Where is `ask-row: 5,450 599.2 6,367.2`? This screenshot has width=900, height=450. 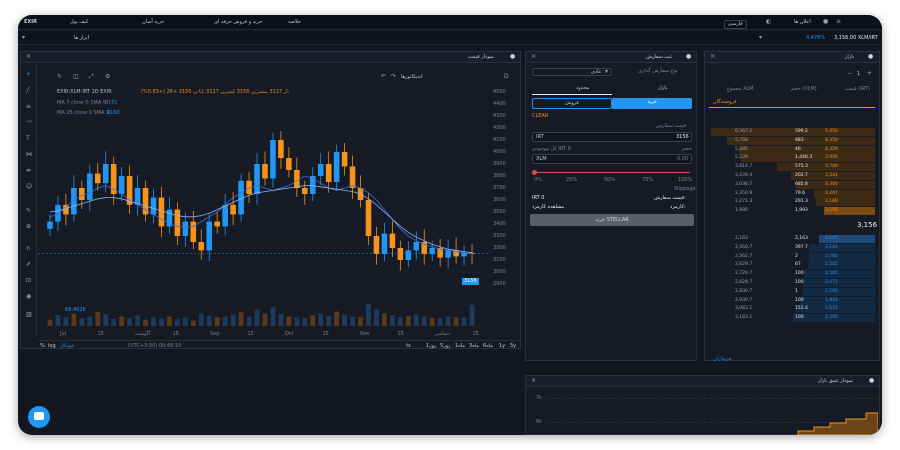
ask-row: 5,450 599.2 6,367.2 is located at coordinates (792, 132).